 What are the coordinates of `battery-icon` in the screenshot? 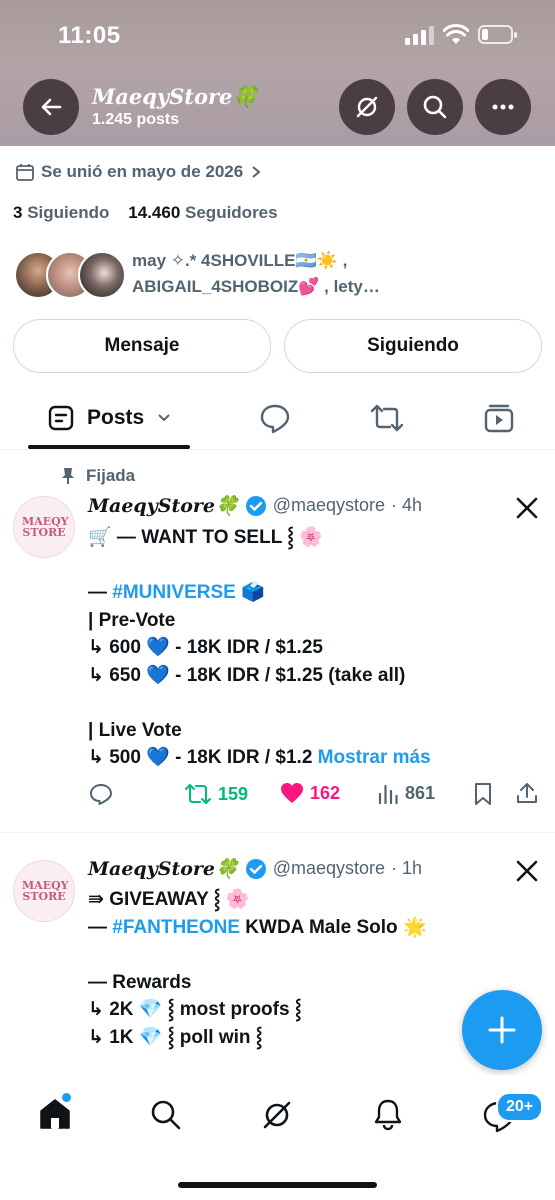 It's located at (497, 34).